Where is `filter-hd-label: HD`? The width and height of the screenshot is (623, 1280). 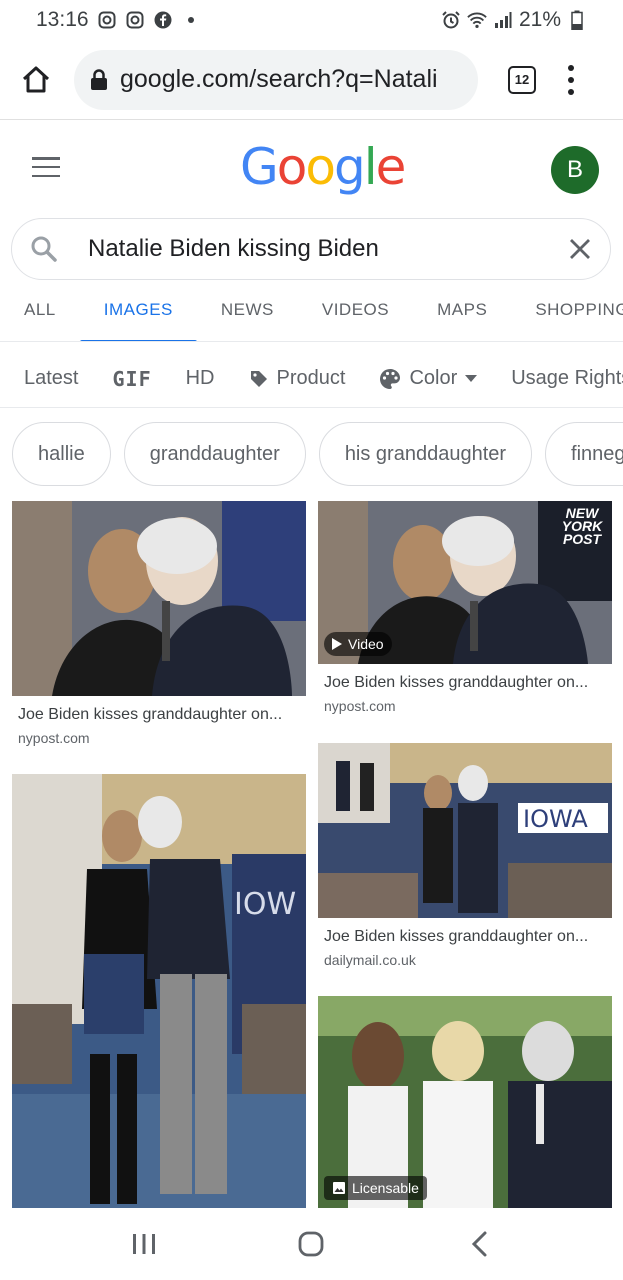 filter-hd-label: HD is located at coordinates (200, 378).